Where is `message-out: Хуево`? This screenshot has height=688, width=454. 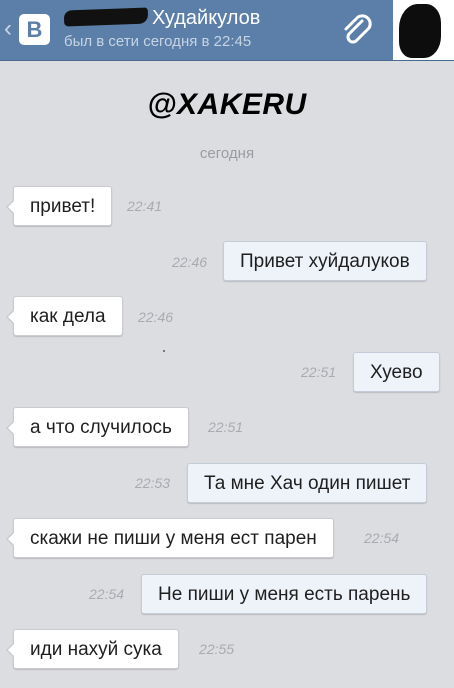
message-out: Хуево is located at coordinates (396, 372).